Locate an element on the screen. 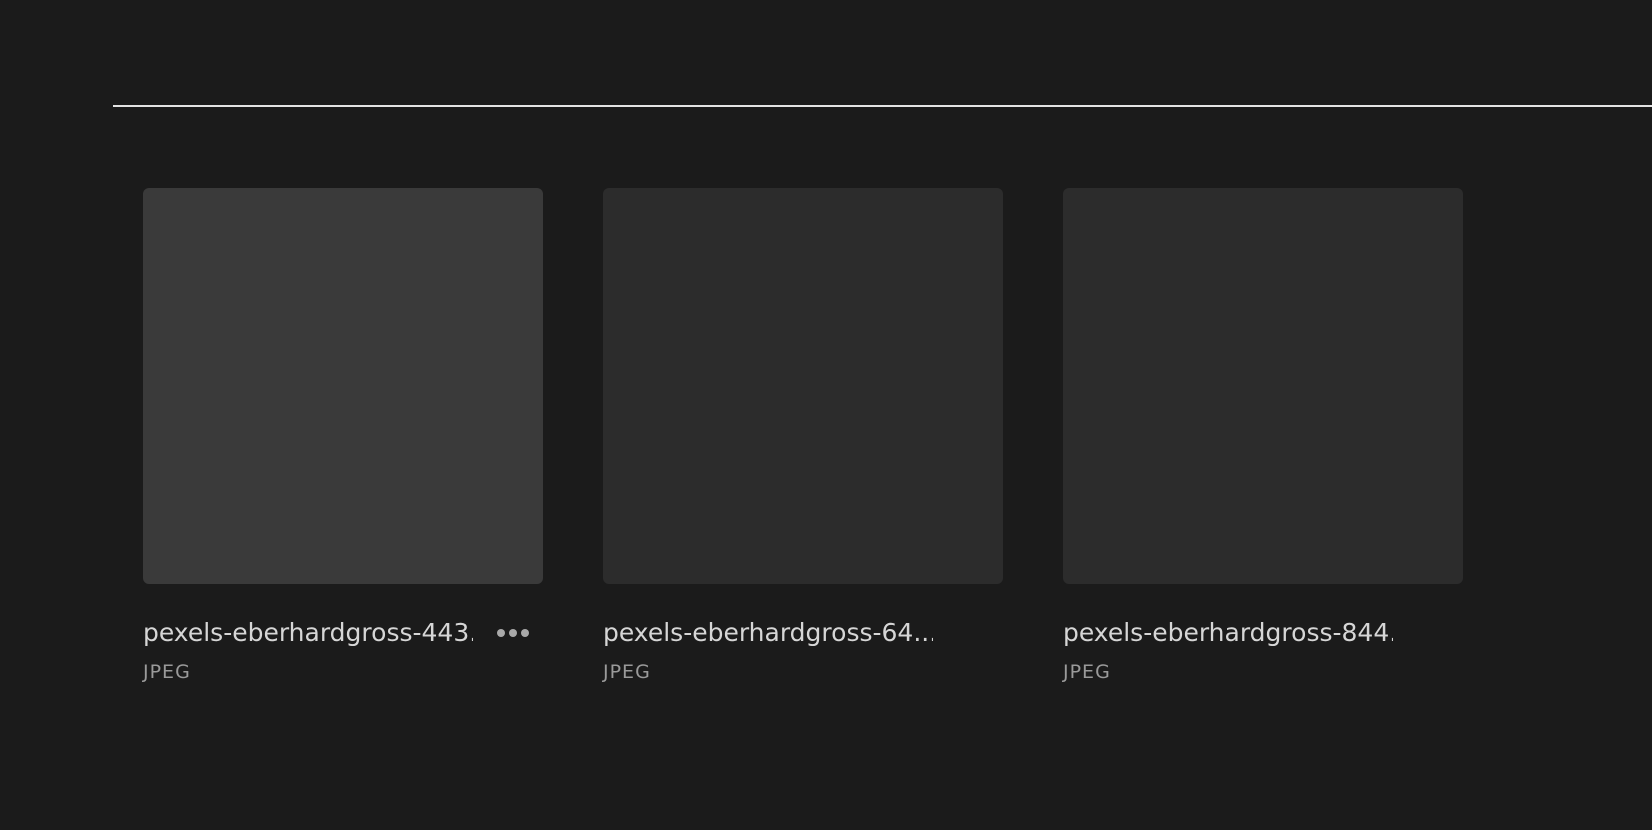 This screenshot has height=830, width=1652. file-card: pexels-eberhardgross-443... JPEG is located at coordinates (343, 435).